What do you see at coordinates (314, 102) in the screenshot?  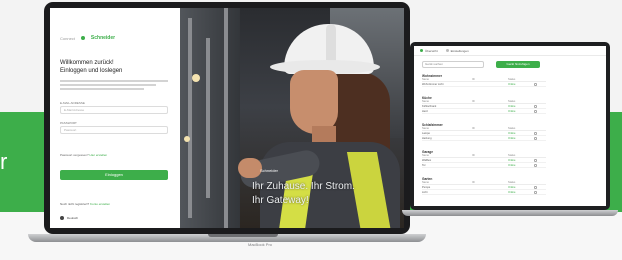 I see `worker-face` at bounding box center [314, 102].